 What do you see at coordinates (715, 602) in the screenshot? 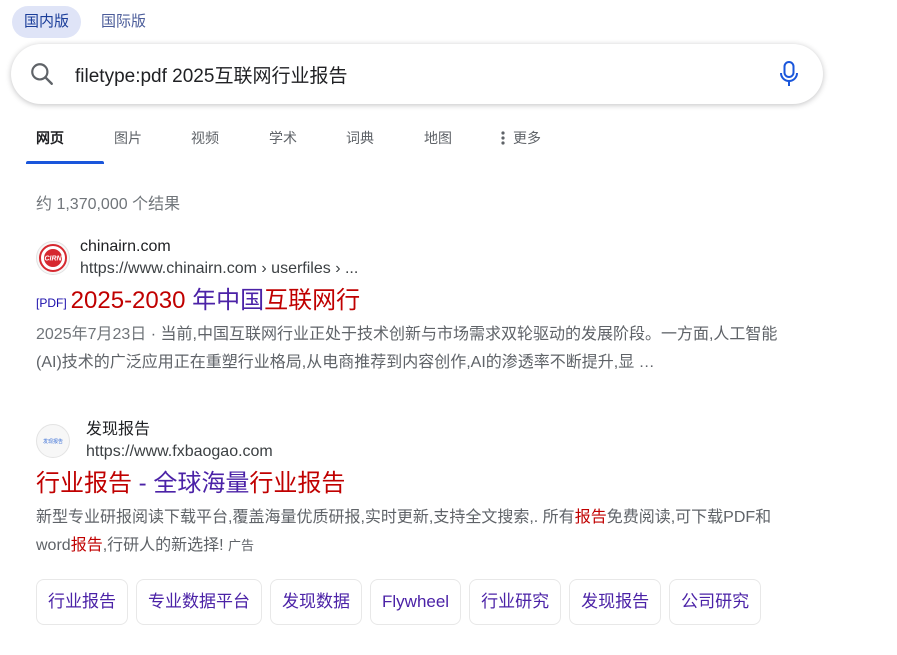
I see `chip-company-research: 公司研究` at bounding box center [715, 602].